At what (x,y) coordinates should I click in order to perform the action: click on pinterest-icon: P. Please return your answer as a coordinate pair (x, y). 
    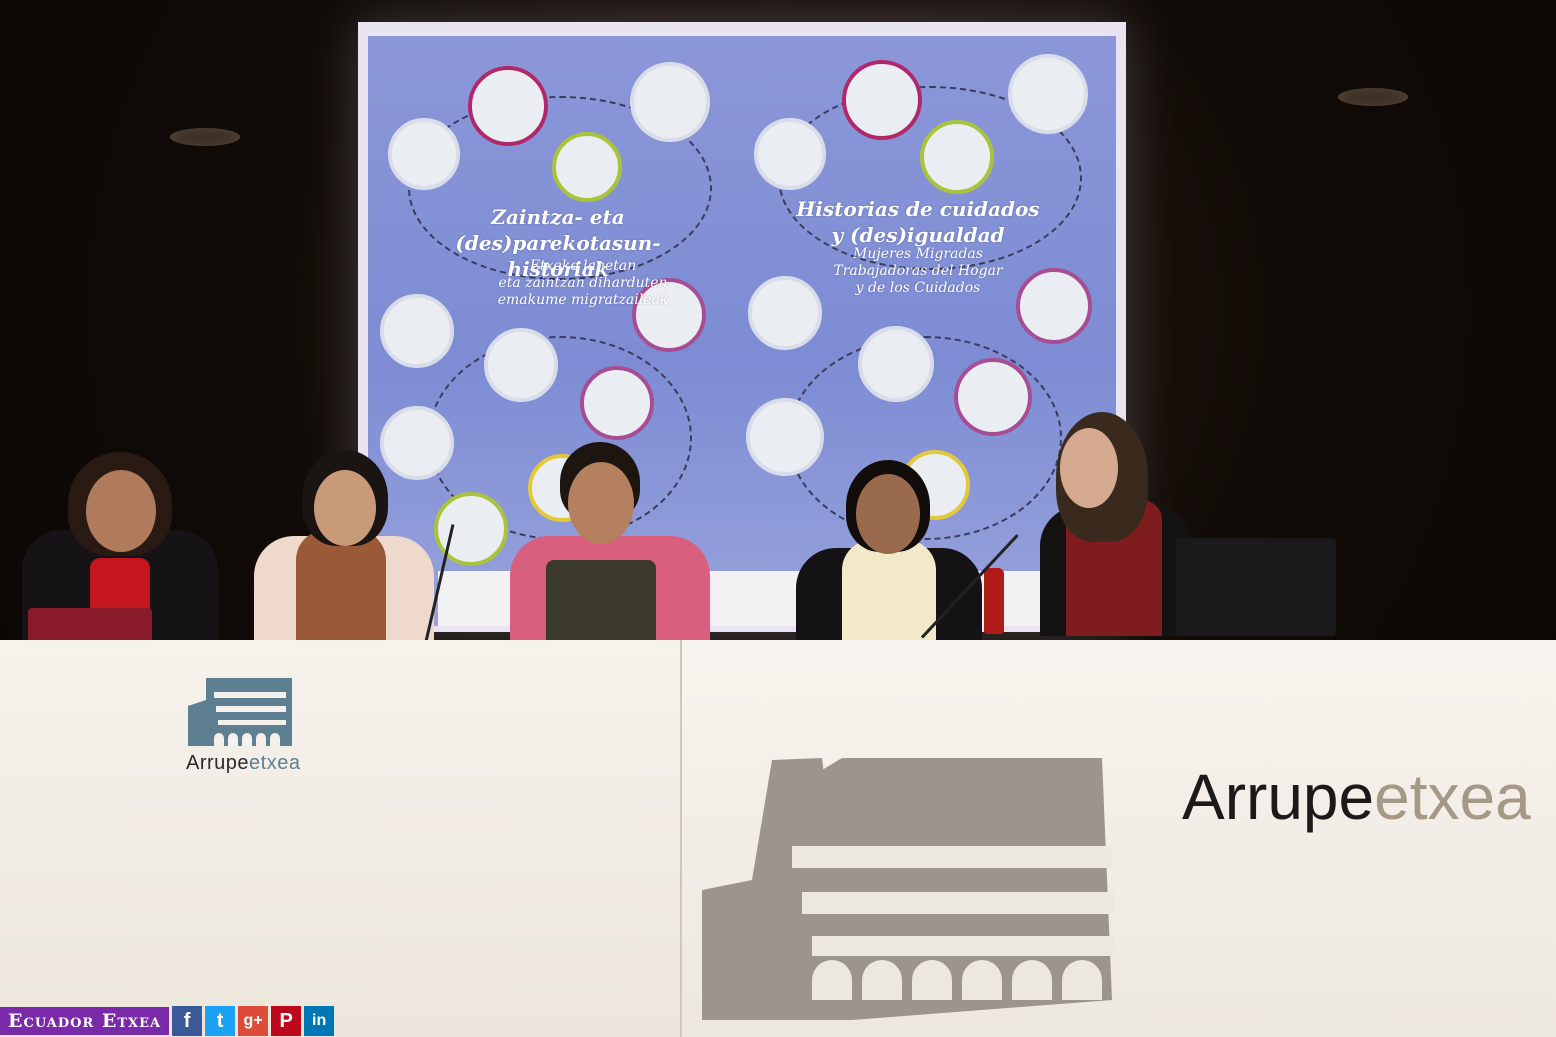
    Looking at the image, I should click on (286, 1021).